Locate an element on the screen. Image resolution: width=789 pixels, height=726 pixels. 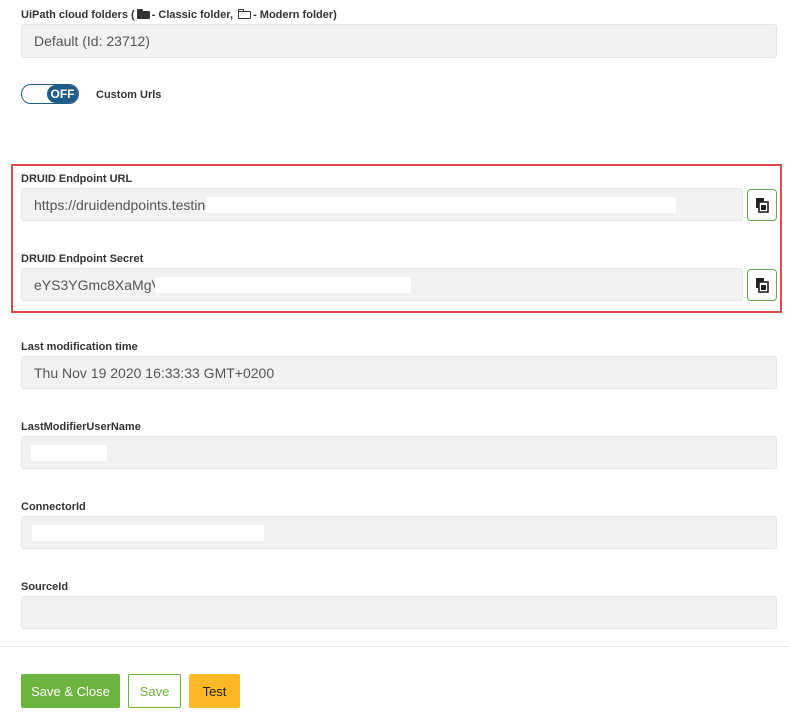
druid-url-input: https://druidendpoints.testing. is located at coordinates (382, 204).